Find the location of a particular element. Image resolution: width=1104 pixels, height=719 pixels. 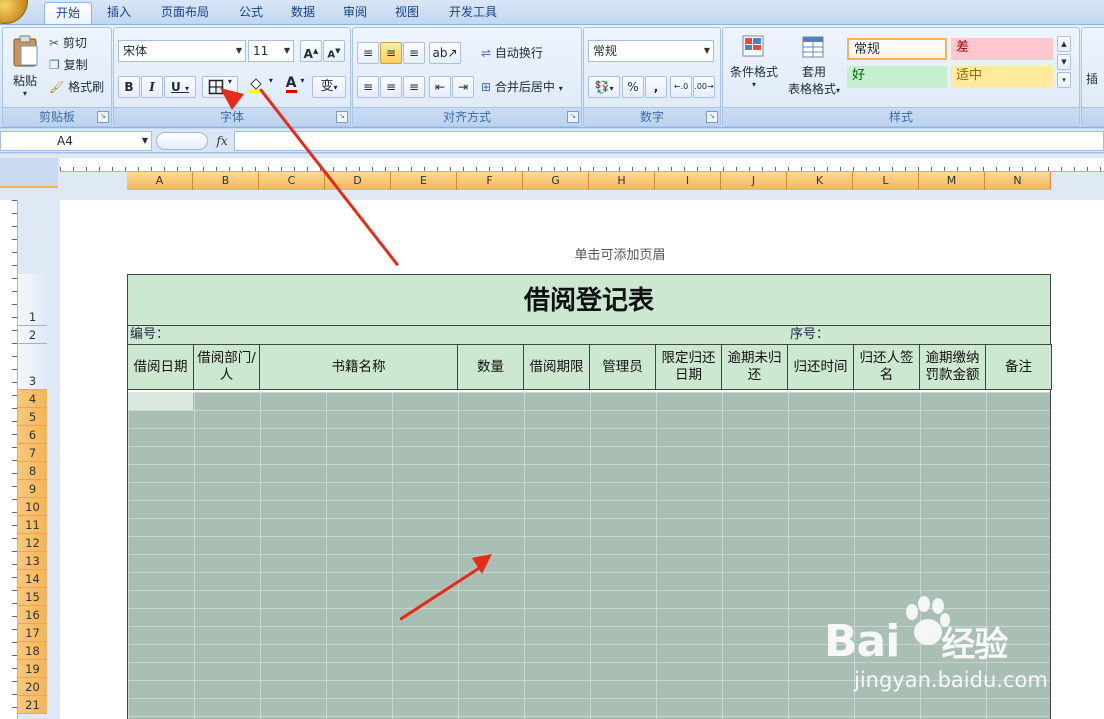

decrease-indent-button: ⇤ is located at coordinates (440, 87).